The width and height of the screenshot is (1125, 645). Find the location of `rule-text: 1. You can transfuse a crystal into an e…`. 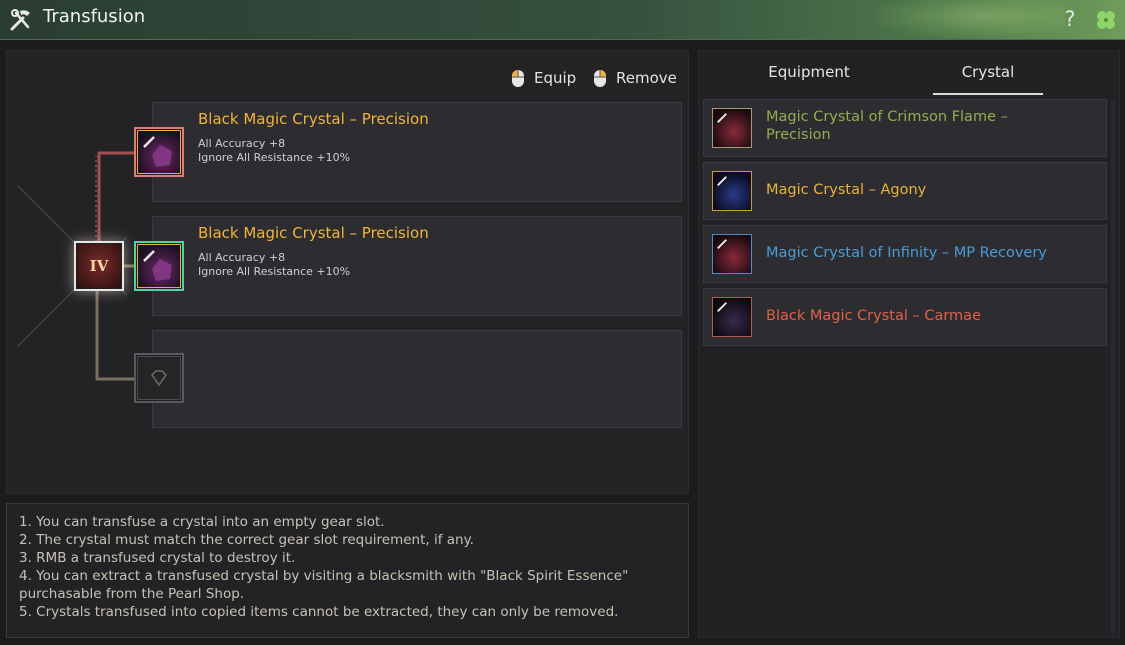

rule-text: 1. You can transfuse a crystal into an e… is located at coordinates (202, 522).